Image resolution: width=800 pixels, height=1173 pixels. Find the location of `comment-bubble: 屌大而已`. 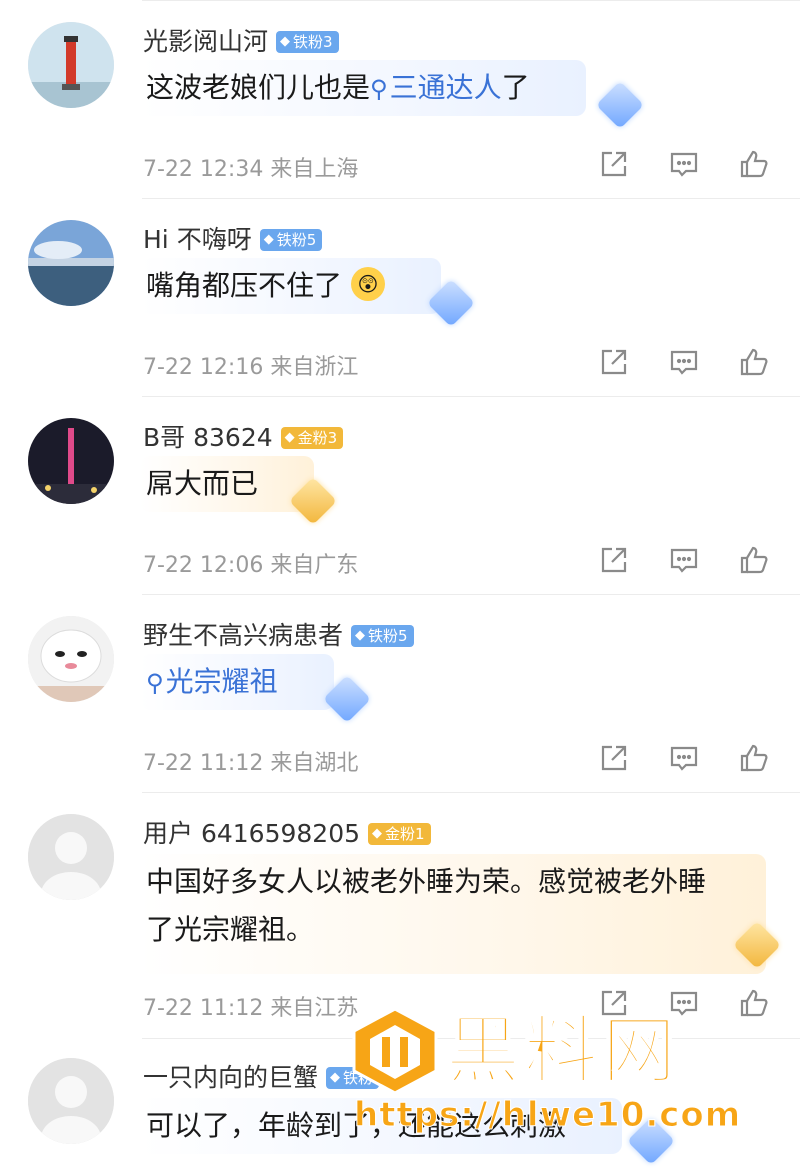

comment-bubble: 屌大而已 is located at coordinates (227, 484).